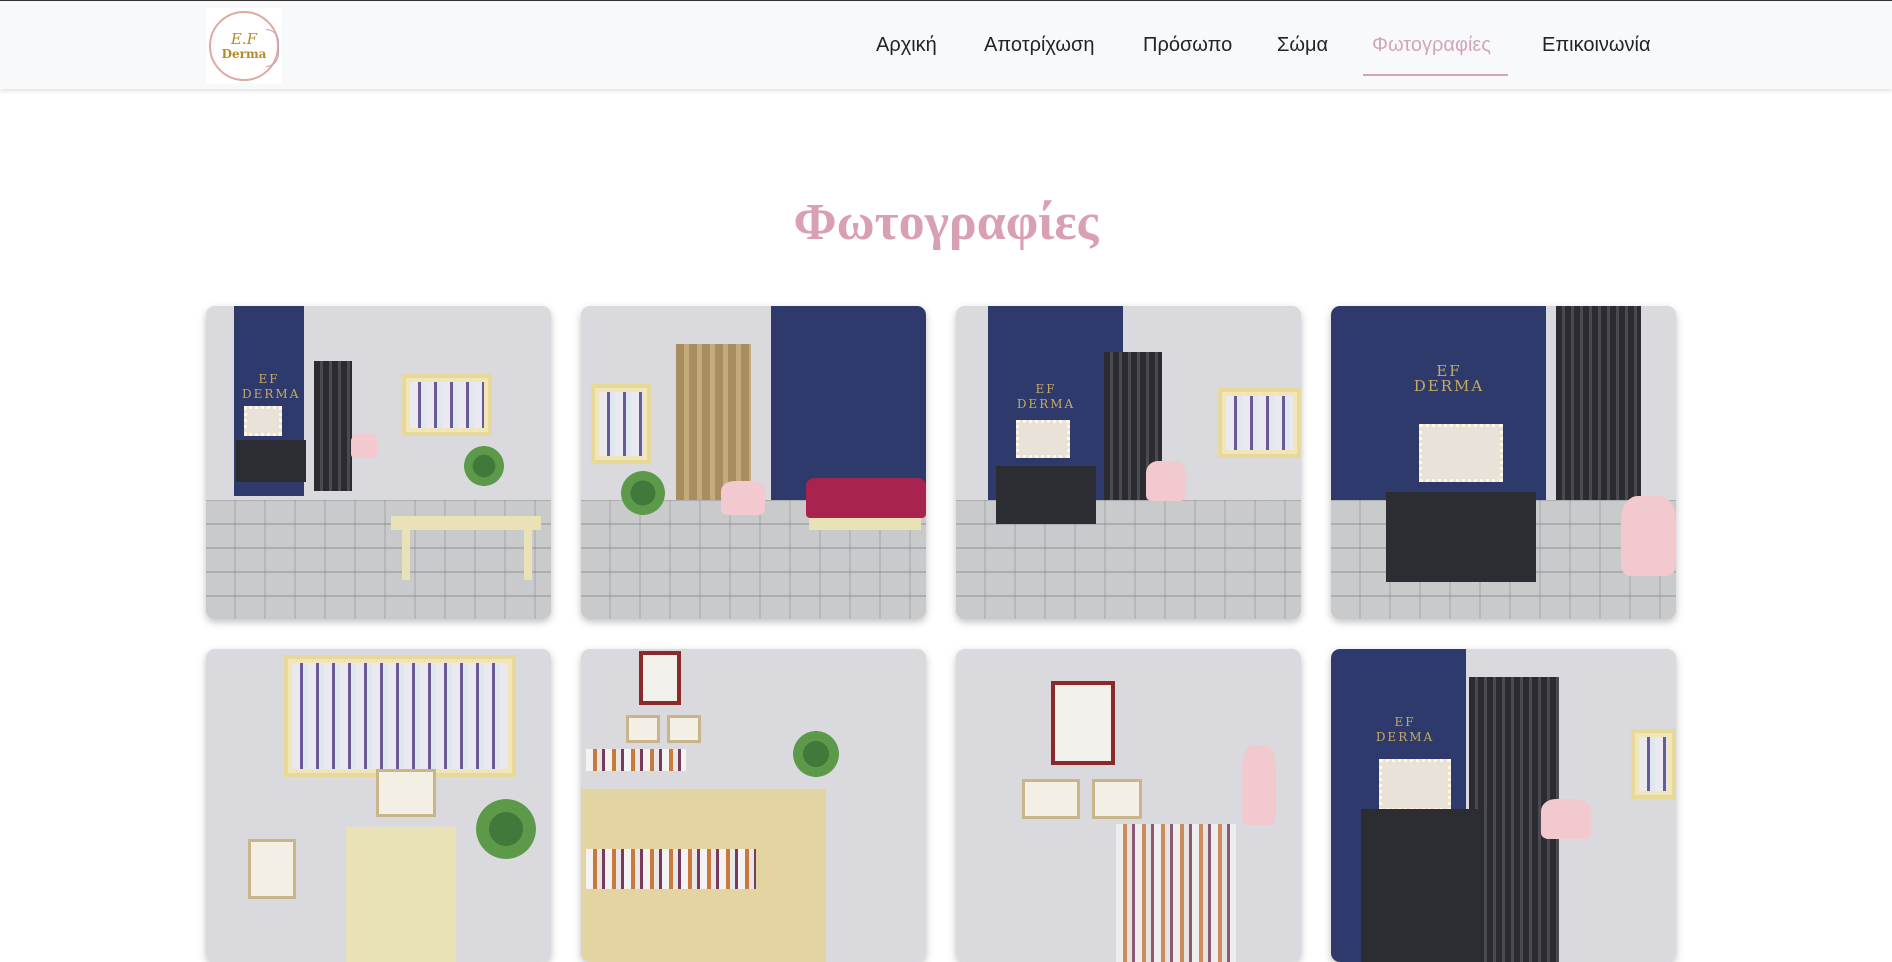 This screenshot has width=1892, height=962. I want to click on nav-contact: Επικοινωνία, so click(1596, 45).